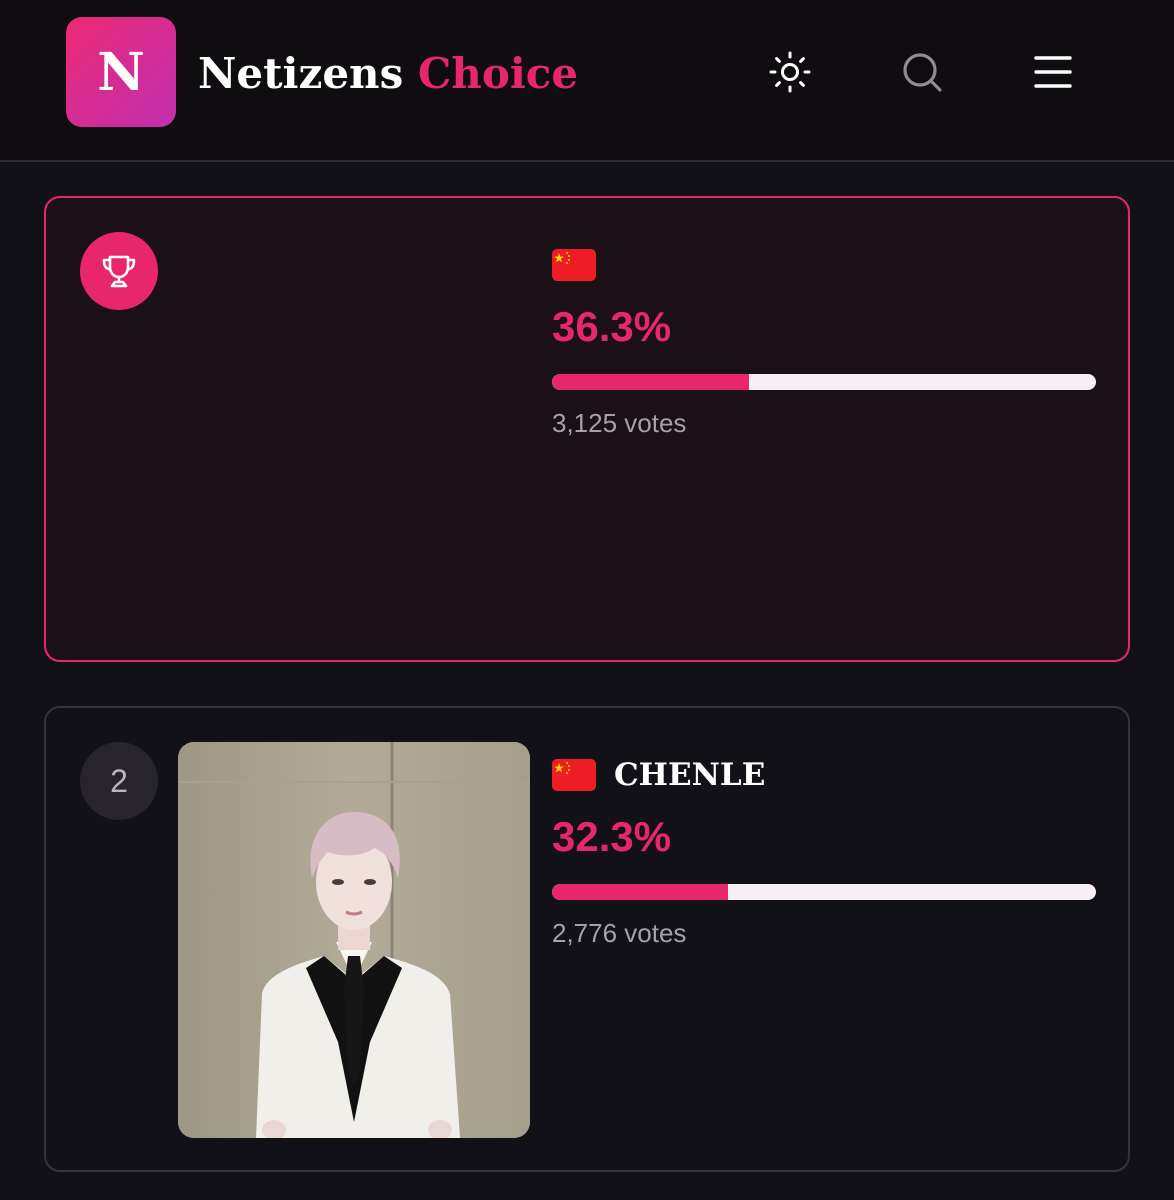  I want to click on menu-icon, so click(1054, 72).